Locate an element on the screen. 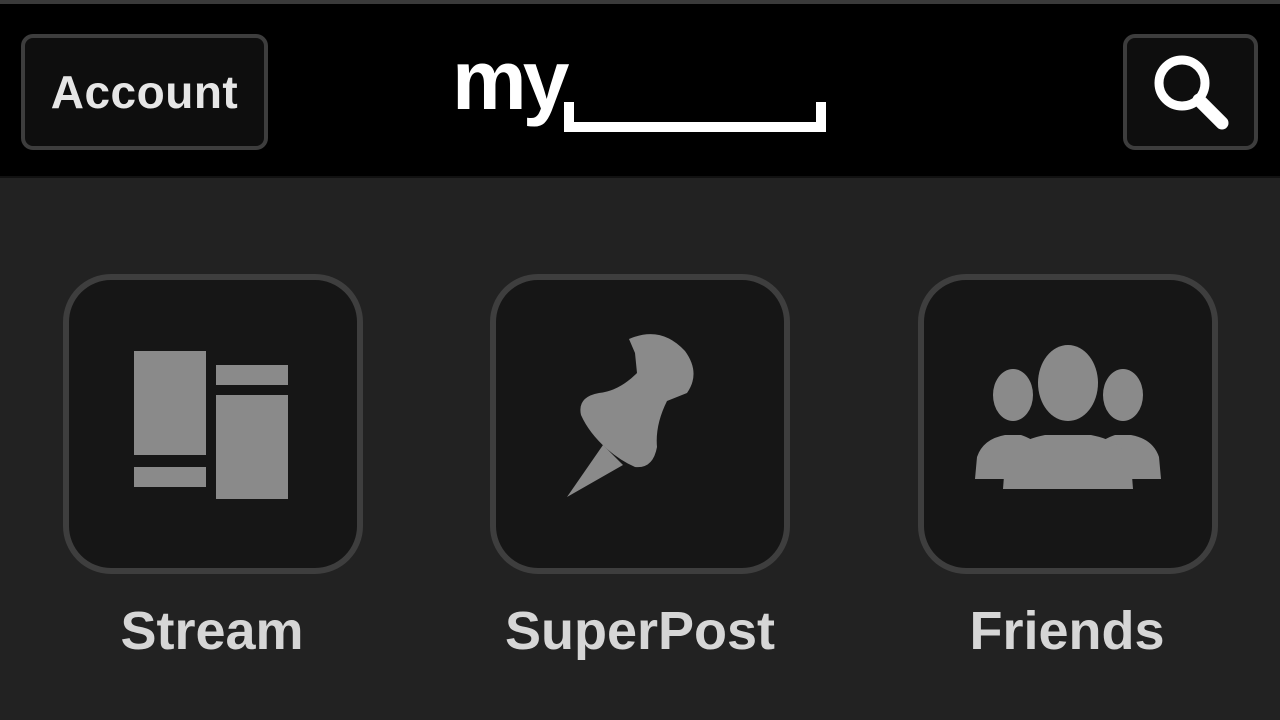 This screenshot has height=720, width=1280. search-icon is located at coordinates (1191, 92).